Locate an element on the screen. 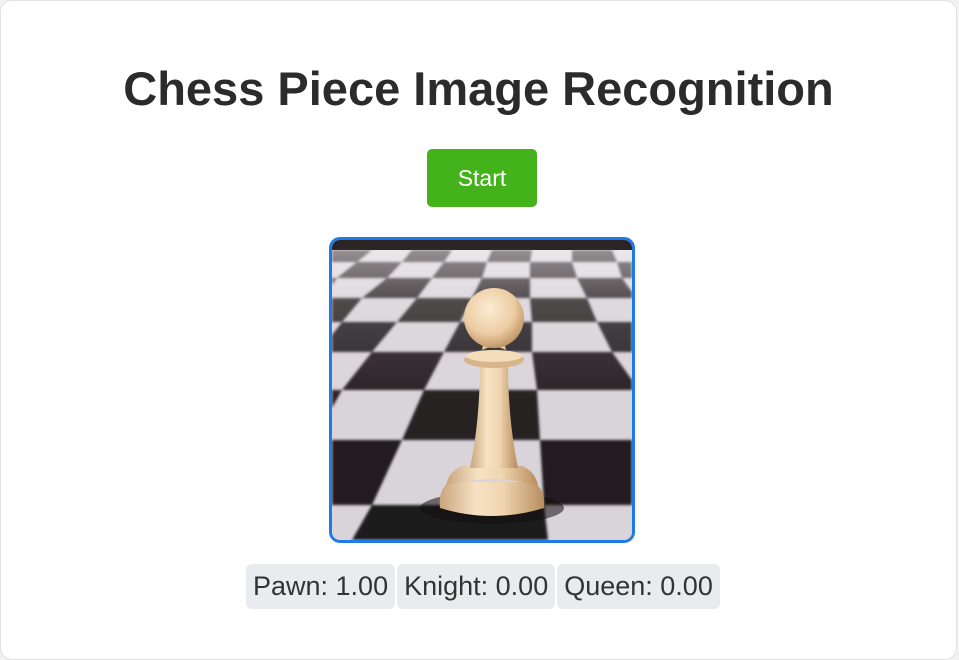 Image resolution: width=959 pixels, height=660 pixels. start-button: Start is located at coordinates (482, 178).